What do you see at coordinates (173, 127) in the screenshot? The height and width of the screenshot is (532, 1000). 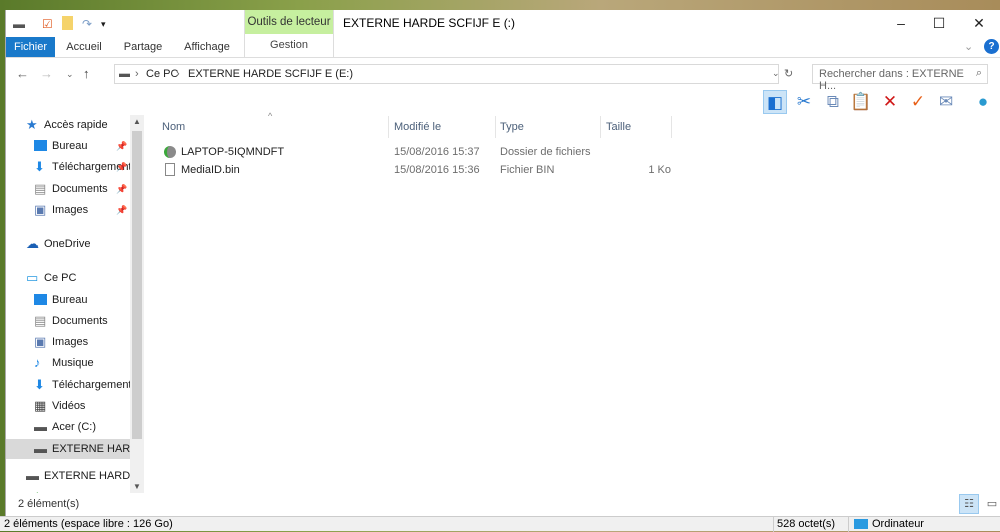 I see `column-header-name: Nom` at bounding box center [173, 127].